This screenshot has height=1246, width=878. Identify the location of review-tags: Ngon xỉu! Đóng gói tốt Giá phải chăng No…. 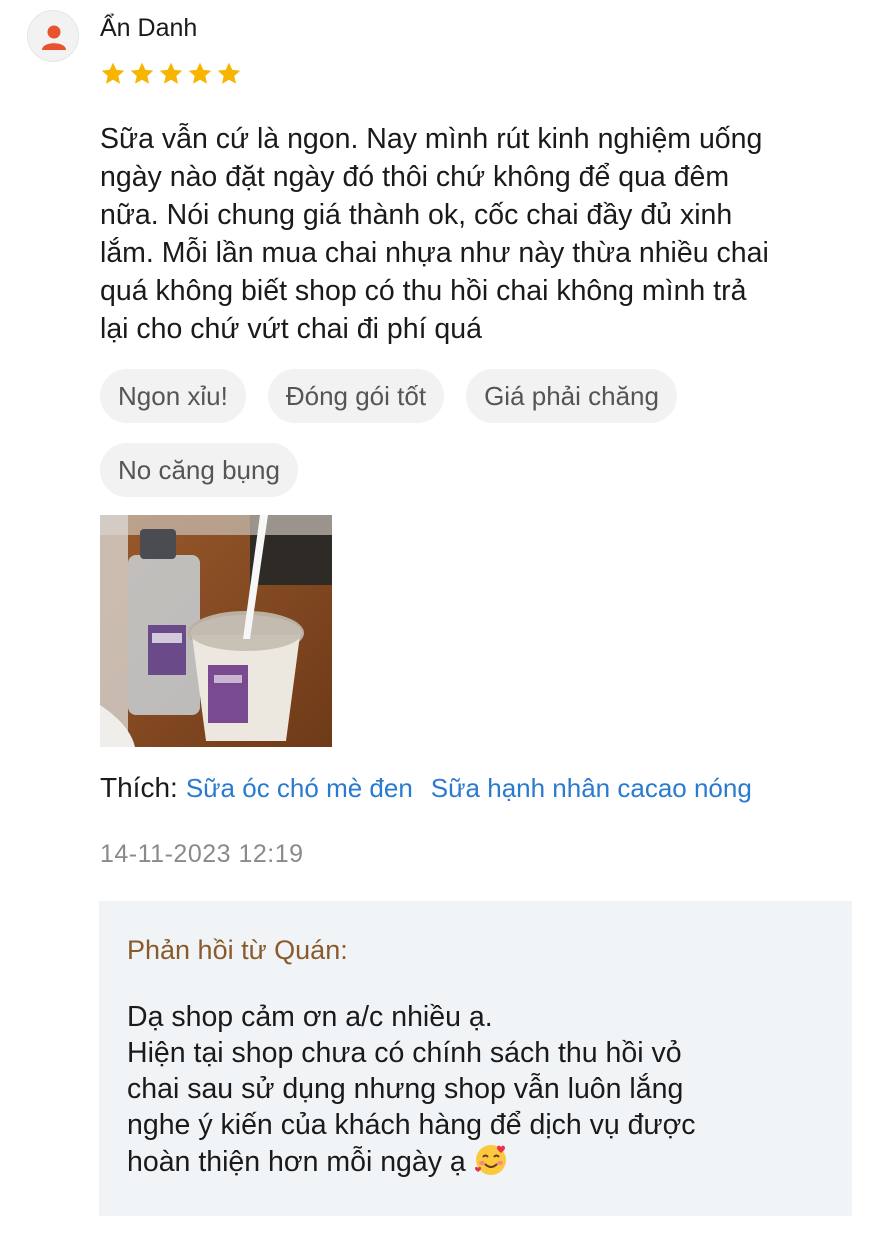
(470, 433).